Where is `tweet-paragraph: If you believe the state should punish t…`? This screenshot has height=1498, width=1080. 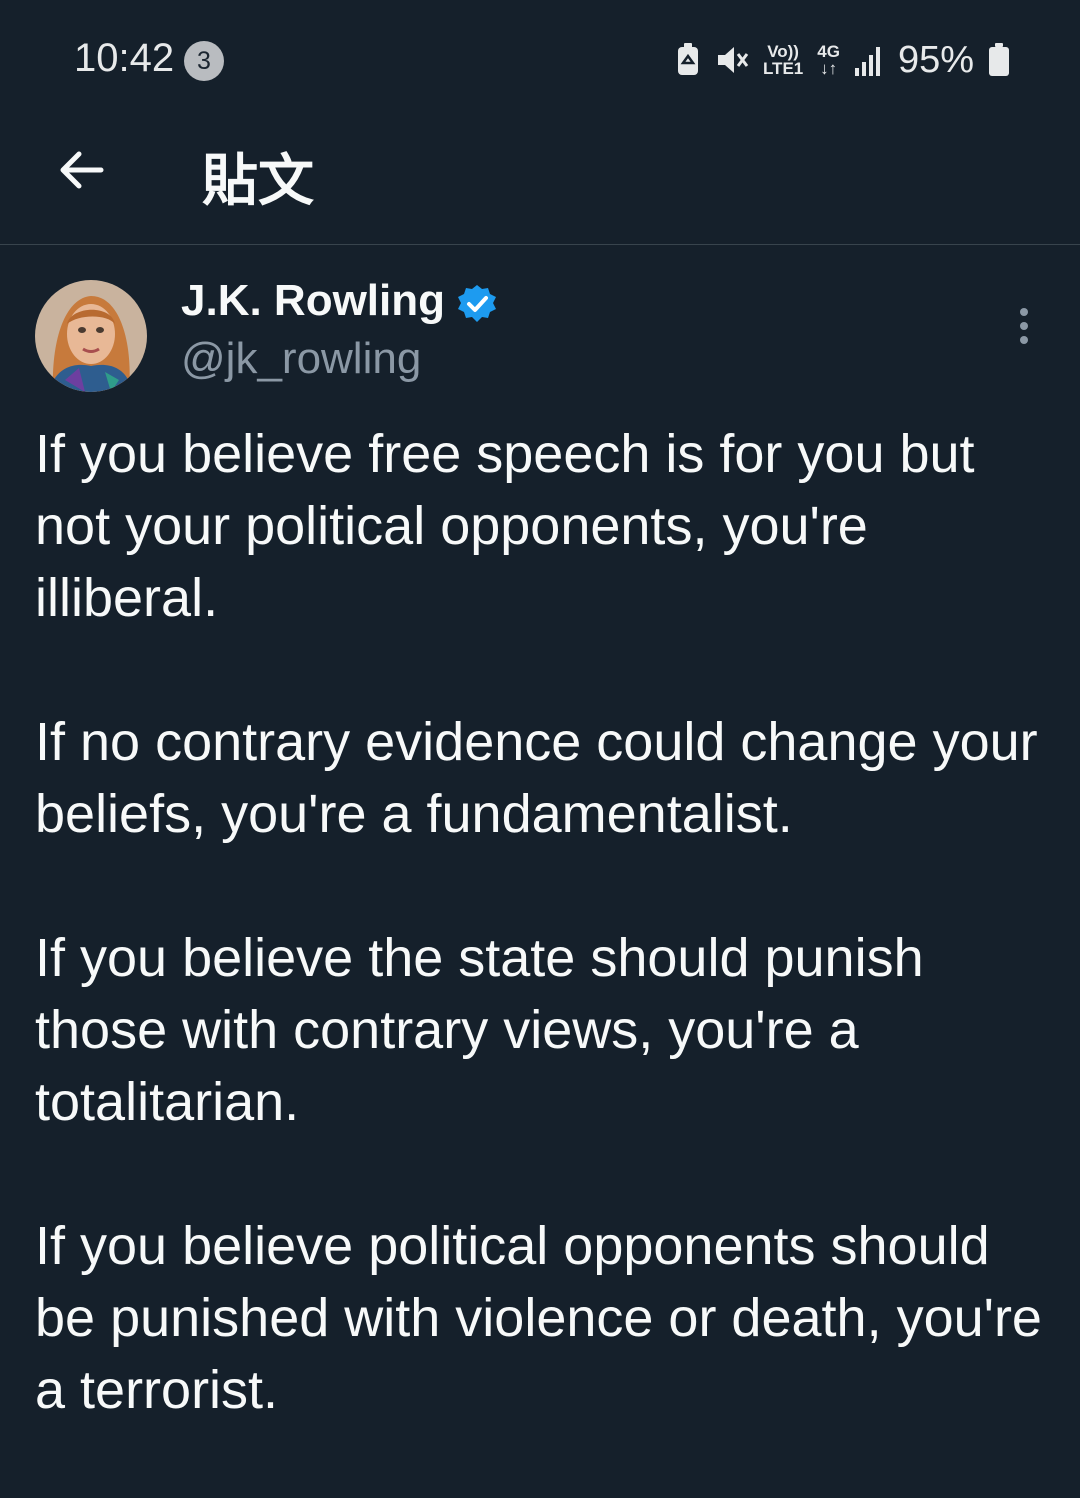 tweet-paragraph: If you believe the state should punish t… is located at coordinates (479, 1030).